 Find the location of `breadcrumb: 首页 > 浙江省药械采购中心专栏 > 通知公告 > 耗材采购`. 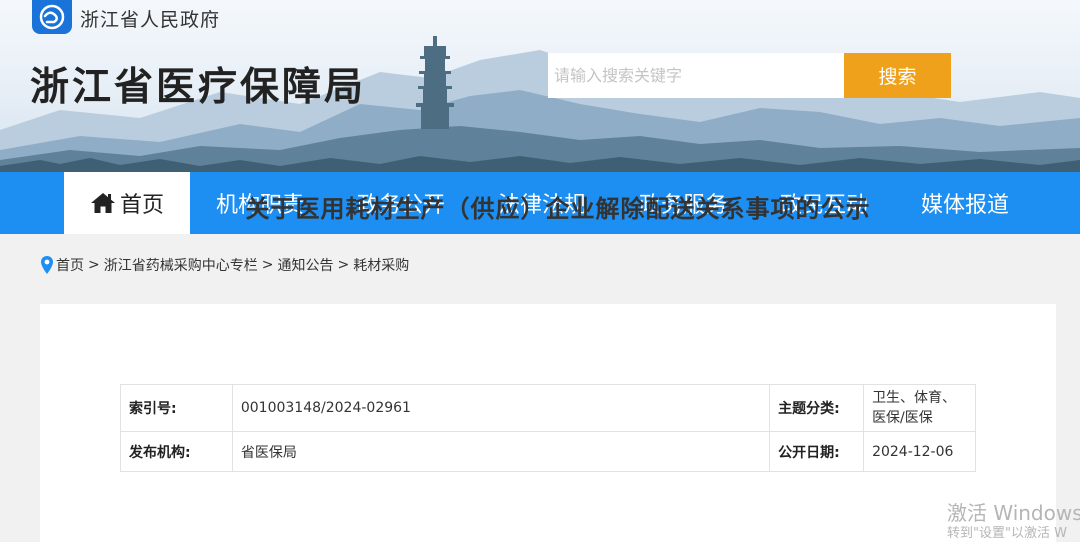

breadcrumb: 首页 > 浙江省药械采购中心专栏 > 通知公告 > 耗材采购 is located at coordinates (224, 265).